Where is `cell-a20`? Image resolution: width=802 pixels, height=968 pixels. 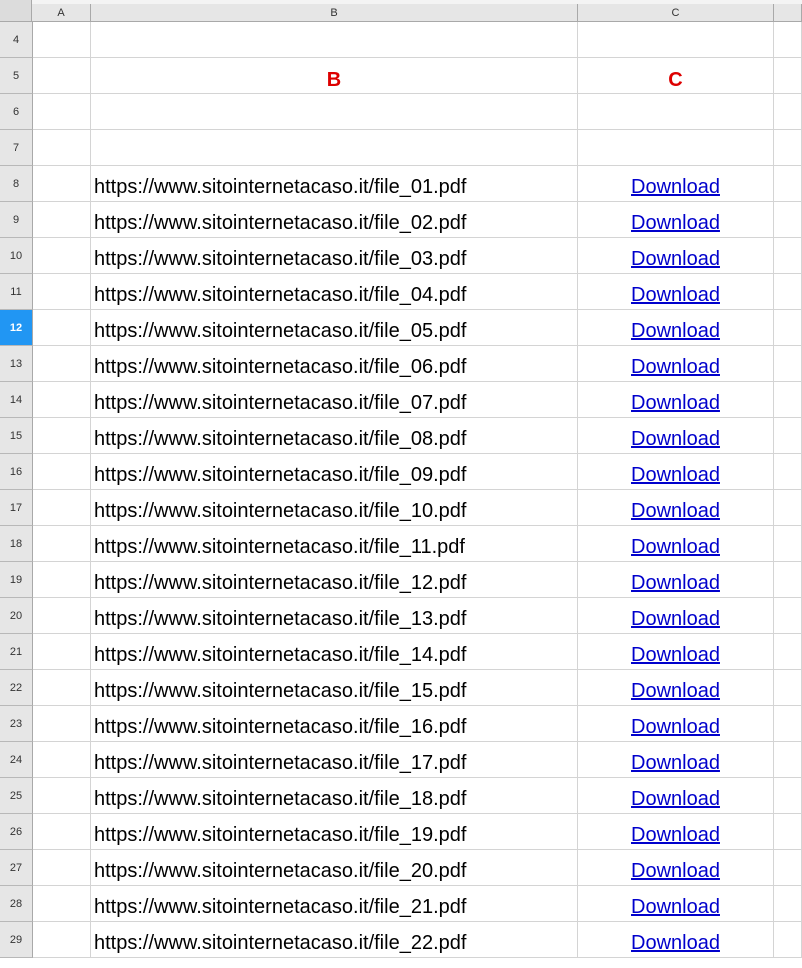
cell-a20 is located at coordinates (62, 616).